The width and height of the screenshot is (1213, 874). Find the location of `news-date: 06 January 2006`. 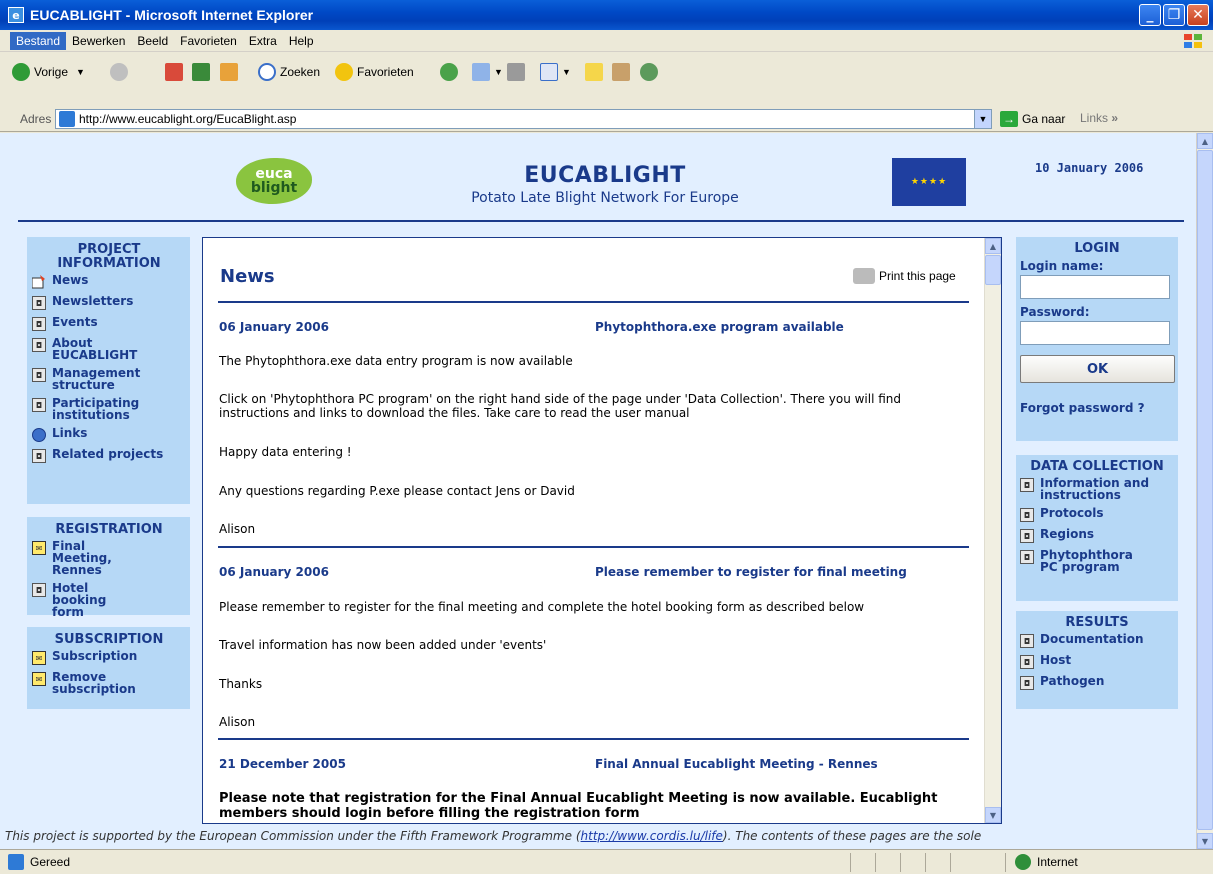

news-date: 06 January 2006 is located at coordinates (274, 327).